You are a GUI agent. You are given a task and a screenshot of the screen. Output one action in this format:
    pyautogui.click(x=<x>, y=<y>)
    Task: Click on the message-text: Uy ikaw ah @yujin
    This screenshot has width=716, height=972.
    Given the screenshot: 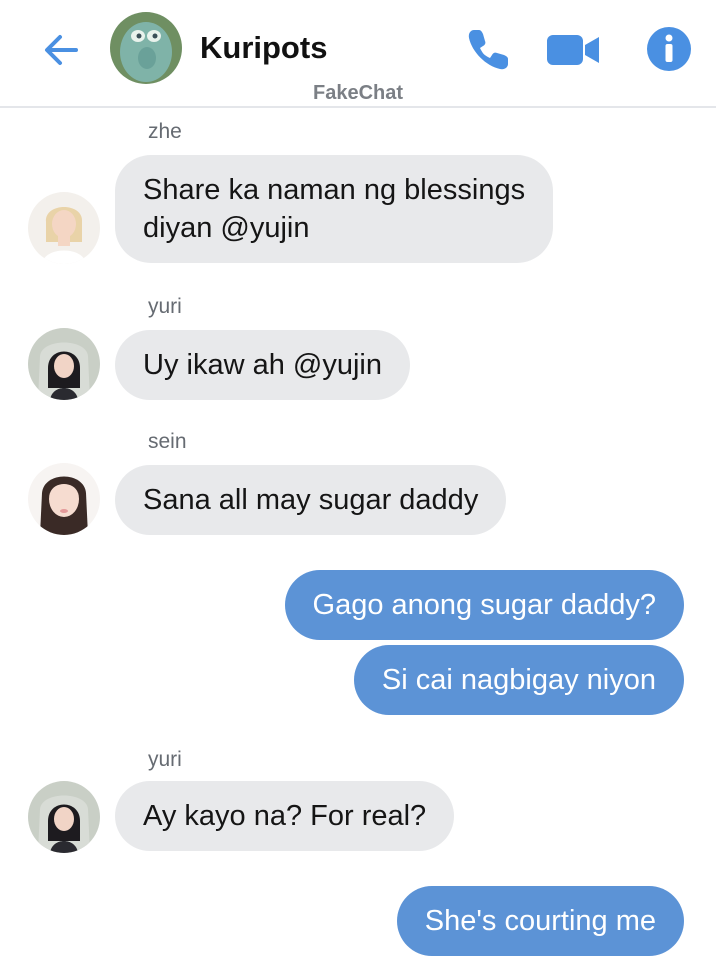 What is the action you would take?
    pyautogui.click(x=262, y=364)
    